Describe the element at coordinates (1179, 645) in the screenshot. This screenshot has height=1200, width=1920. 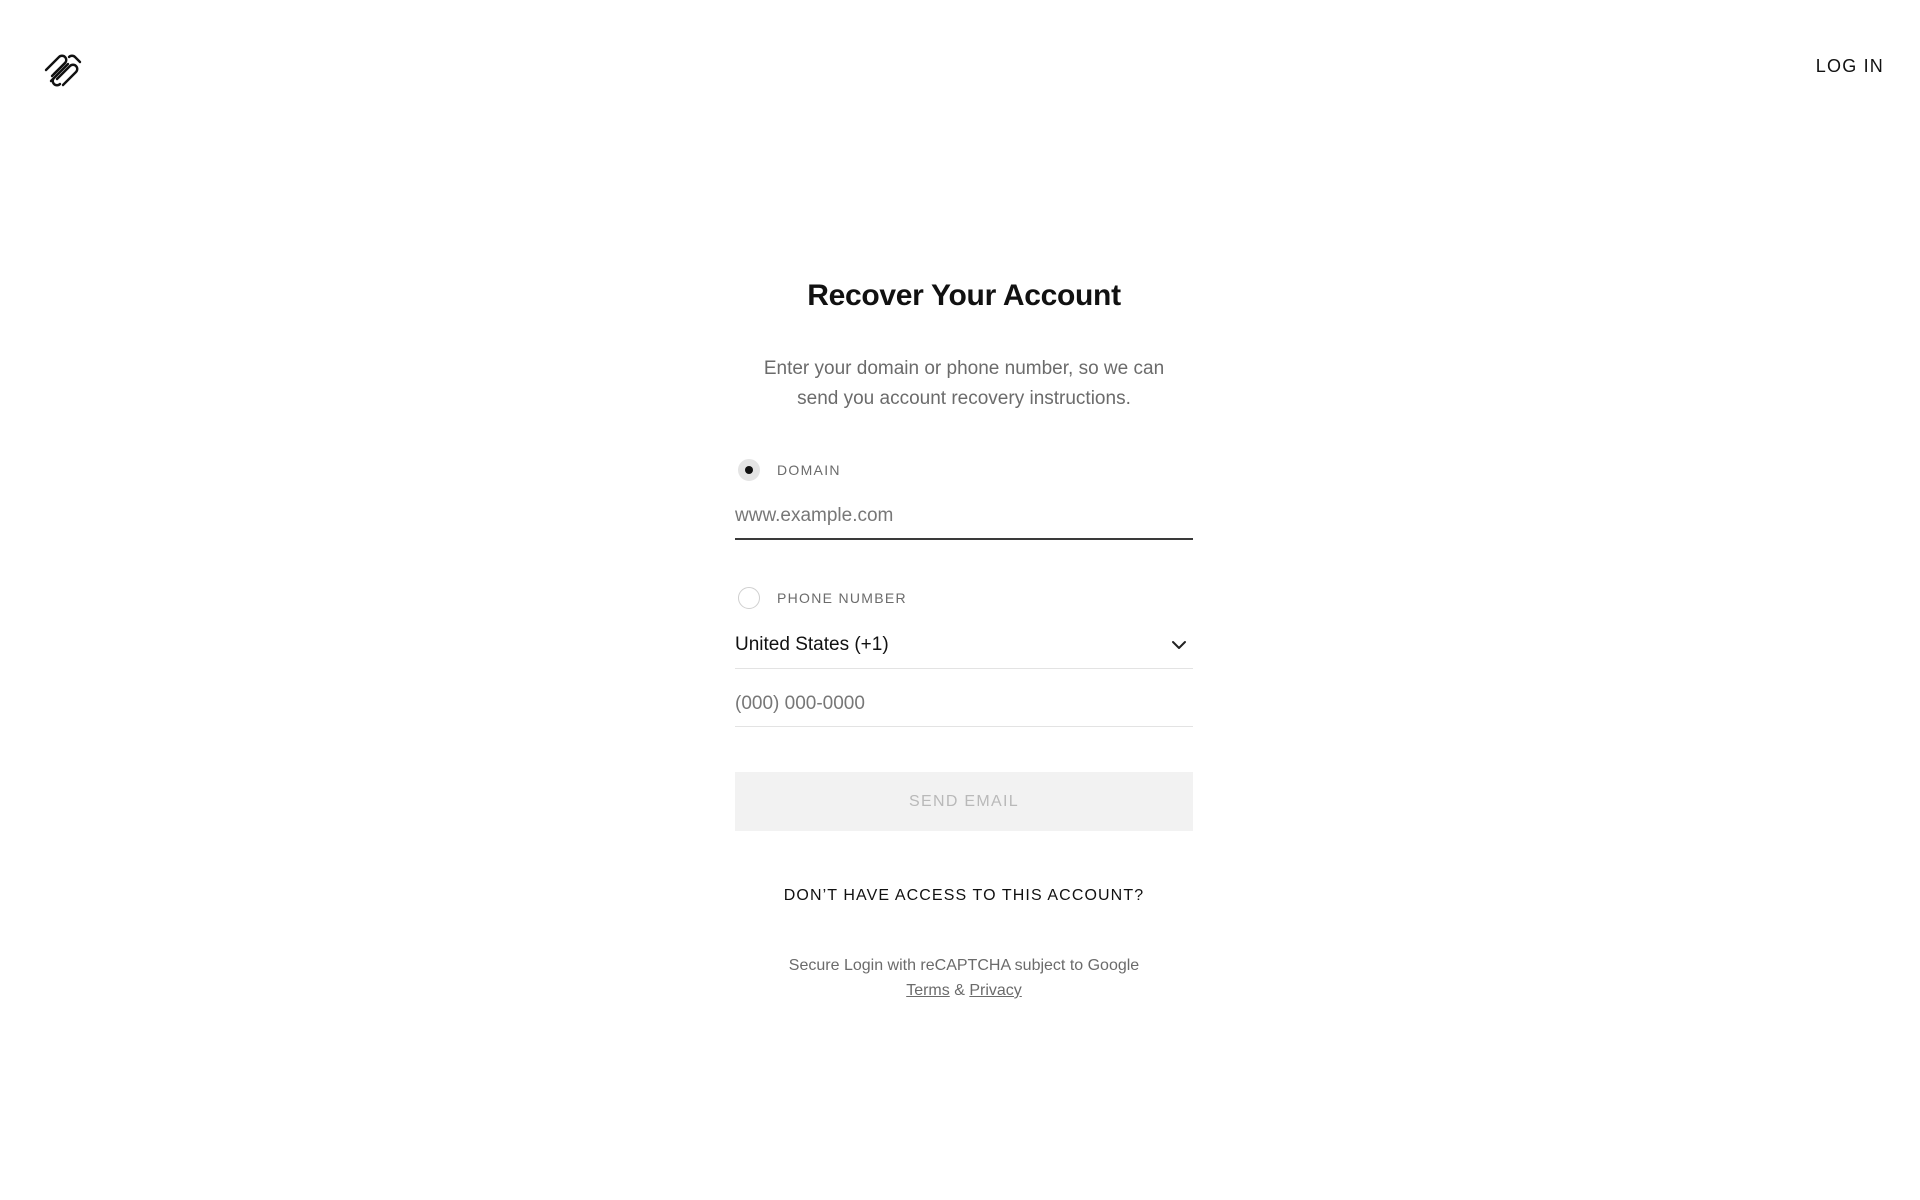
I see `chevron-down-icon` at that location.